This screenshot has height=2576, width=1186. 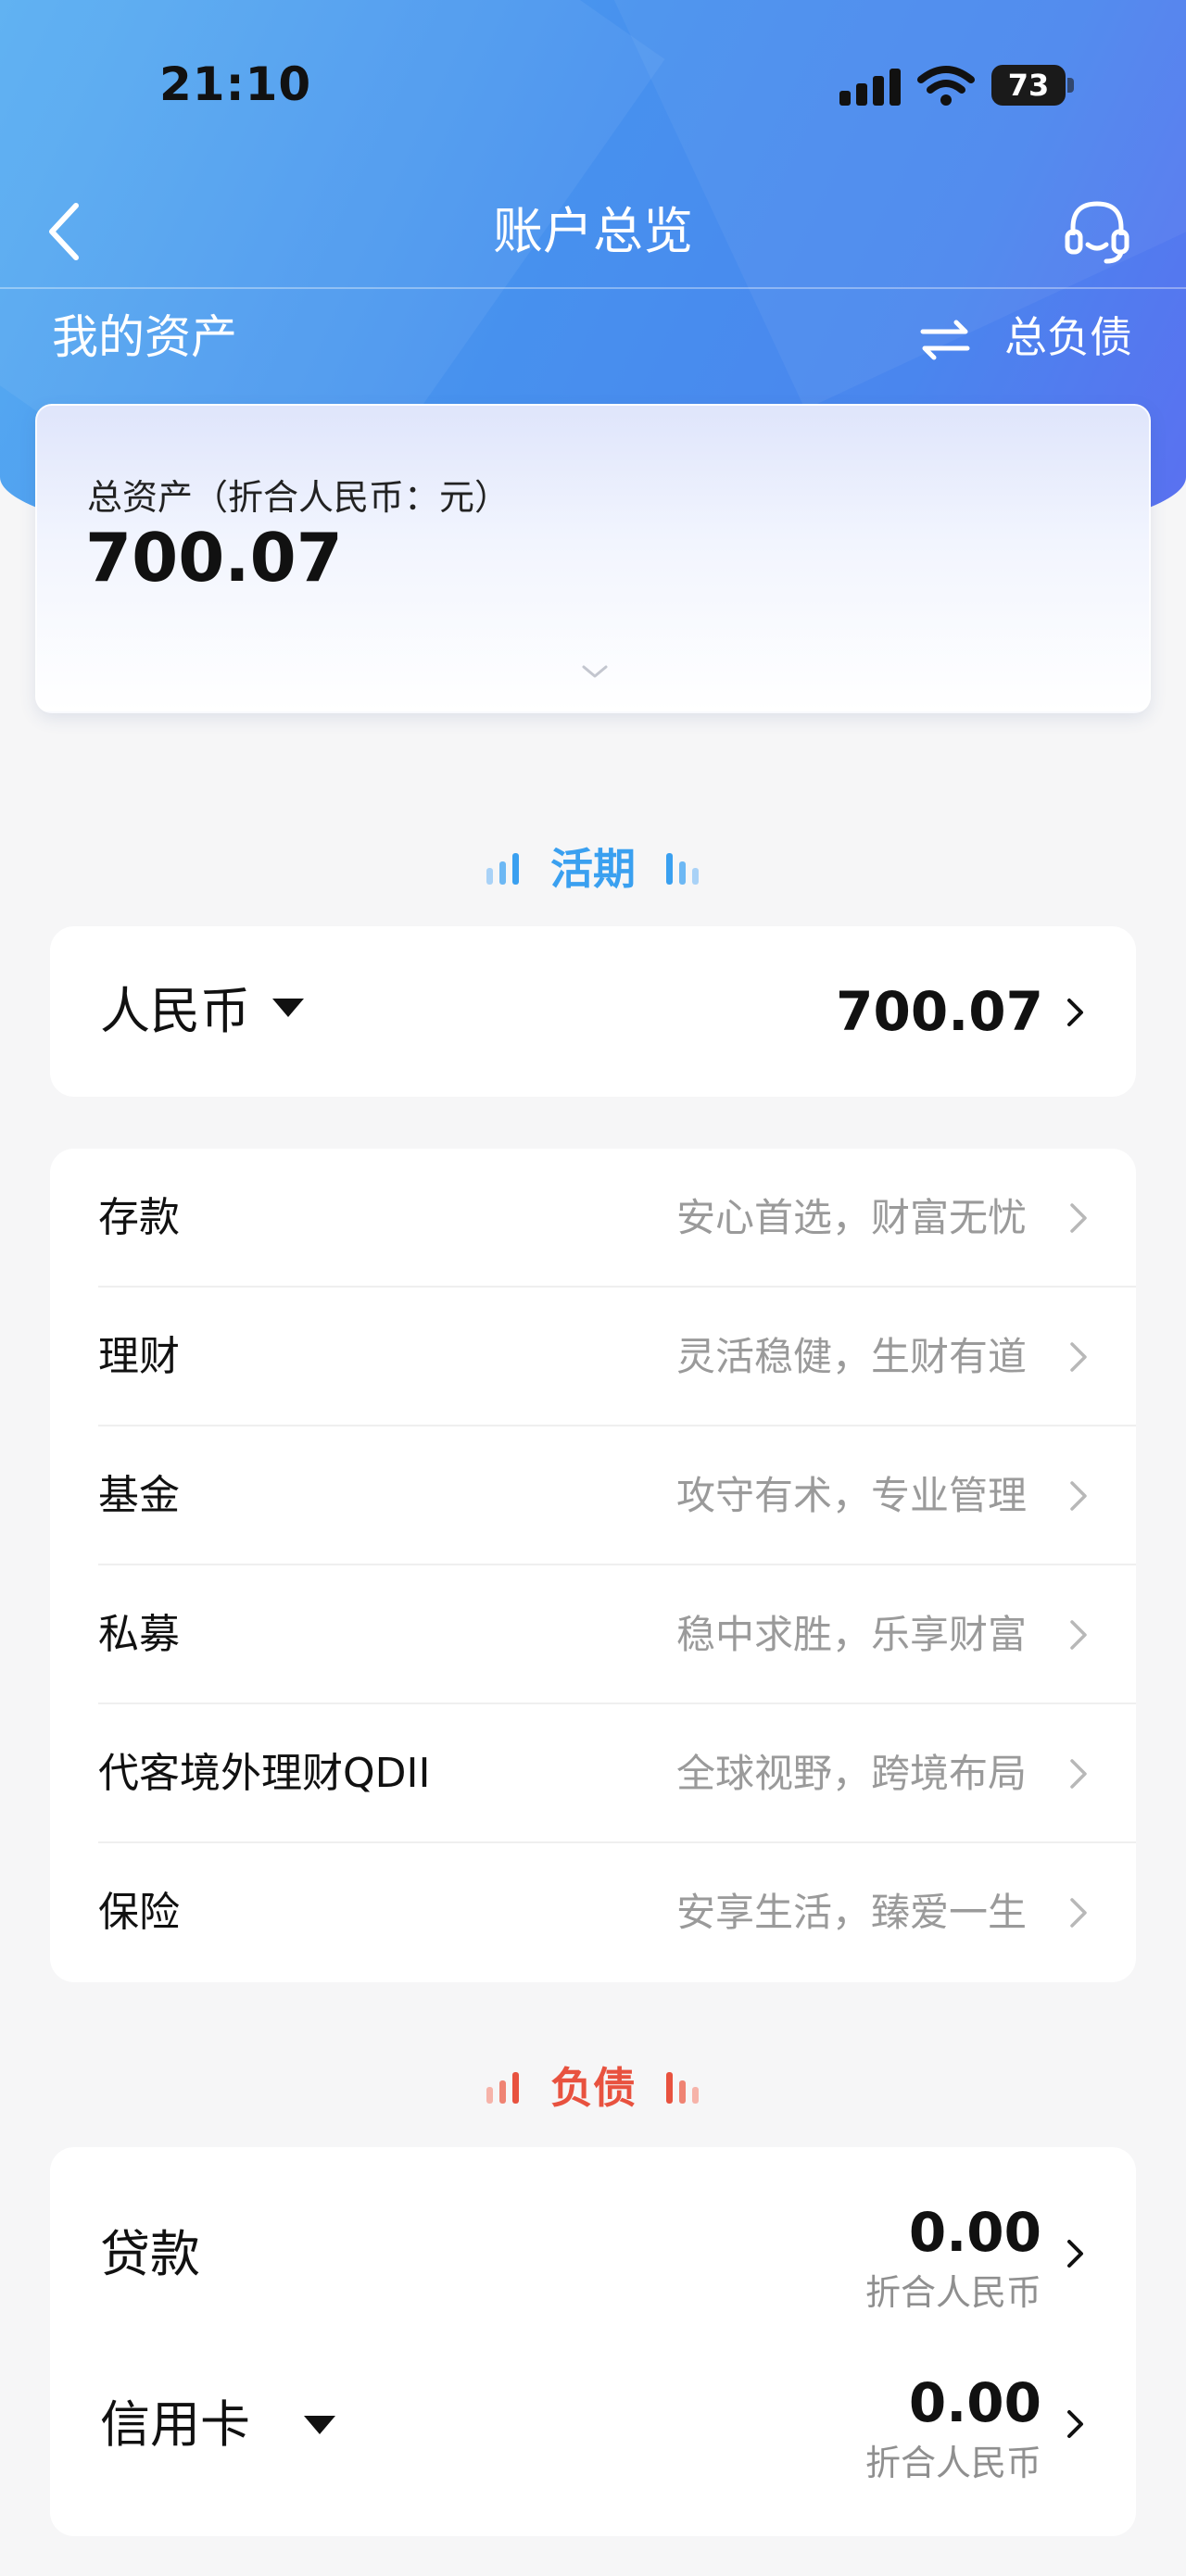 I want to click on nav-bar: 账户总览, so click(x=593, y=232).